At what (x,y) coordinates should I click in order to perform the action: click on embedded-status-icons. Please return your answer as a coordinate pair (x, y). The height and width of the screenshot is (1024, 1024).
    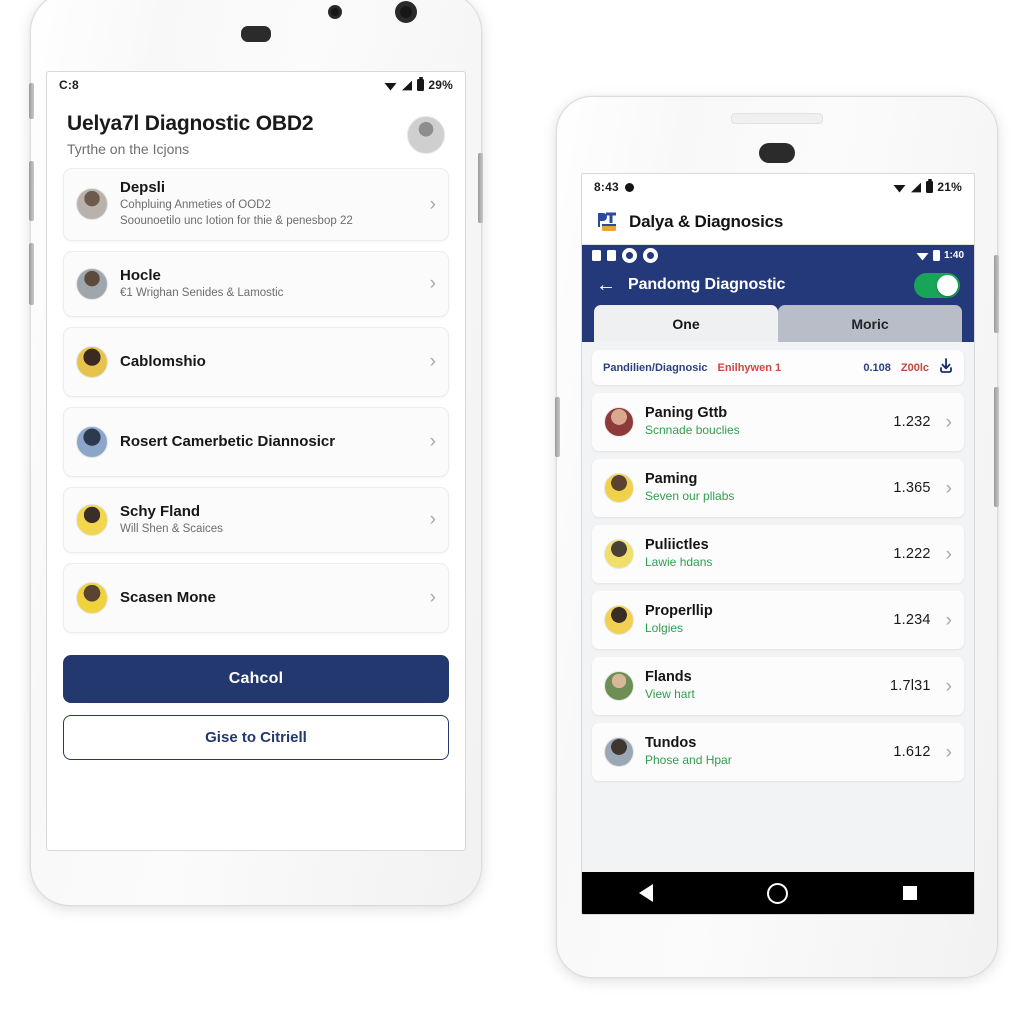
    Looking at the image, I should click on (625, 255).